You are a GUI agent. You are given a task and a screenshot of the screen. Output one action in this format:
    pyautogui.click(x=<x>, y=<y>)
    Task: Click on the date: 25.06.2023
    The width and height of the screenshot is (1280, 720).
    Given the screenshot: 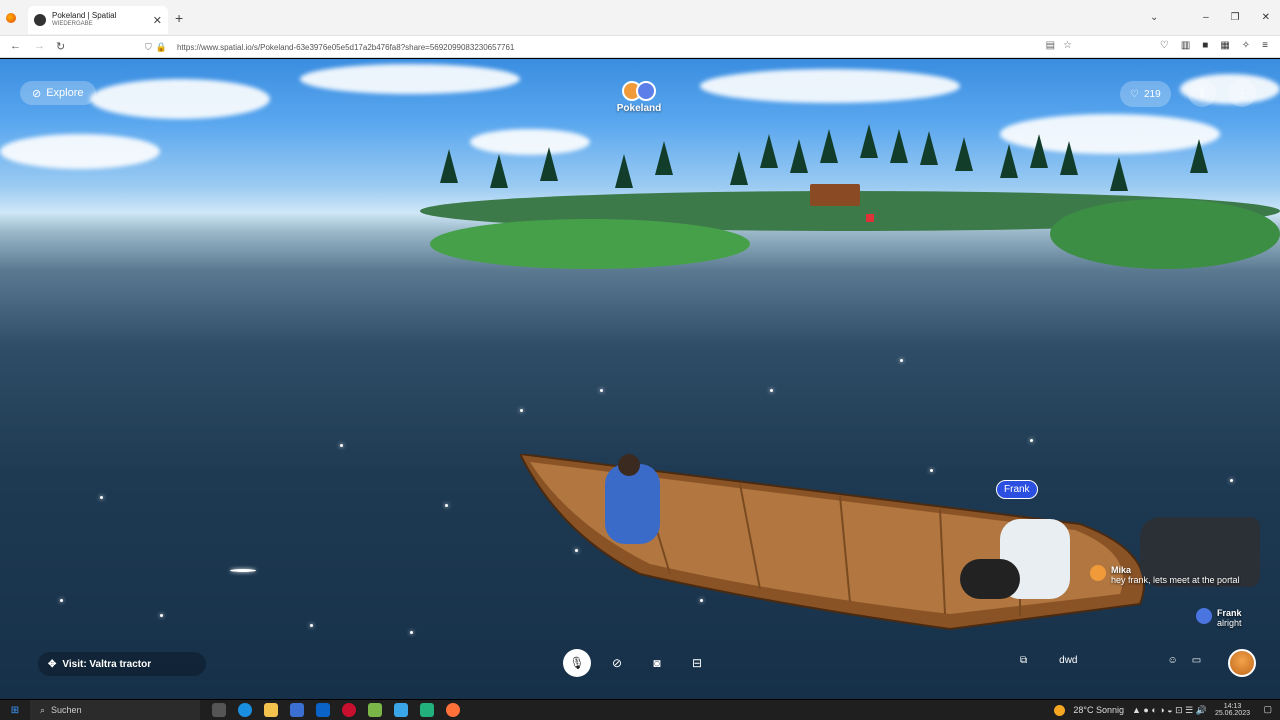 What is the action you would take?
    pyautogui.click(x=1232, y=713)
    